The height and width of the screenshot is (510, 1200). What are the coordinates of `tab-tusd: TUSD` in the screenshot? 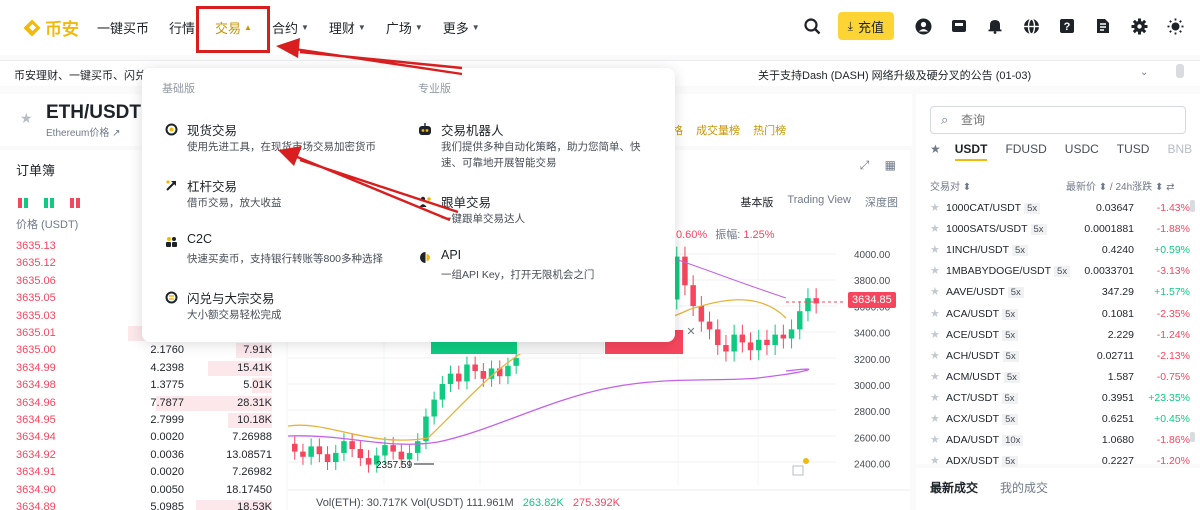 It's located at (1133, 151).